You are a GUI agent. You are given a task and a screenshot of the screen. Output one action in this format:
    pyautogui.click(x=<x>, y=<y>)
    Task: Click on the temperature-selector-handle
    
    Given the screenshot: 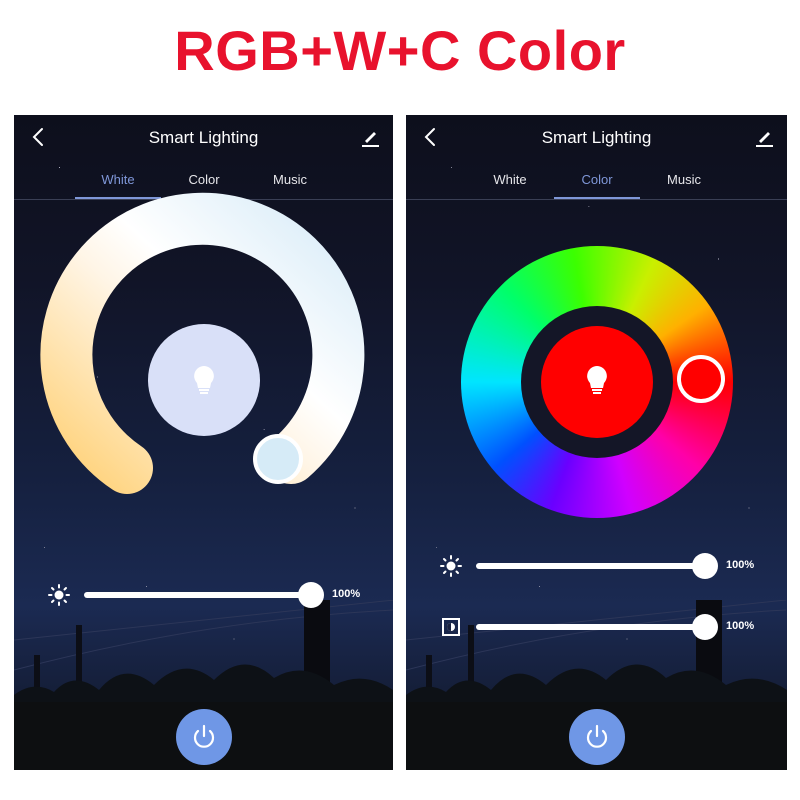 What is the action you would take?
    pyautogui.click(x=278, y=459)
    